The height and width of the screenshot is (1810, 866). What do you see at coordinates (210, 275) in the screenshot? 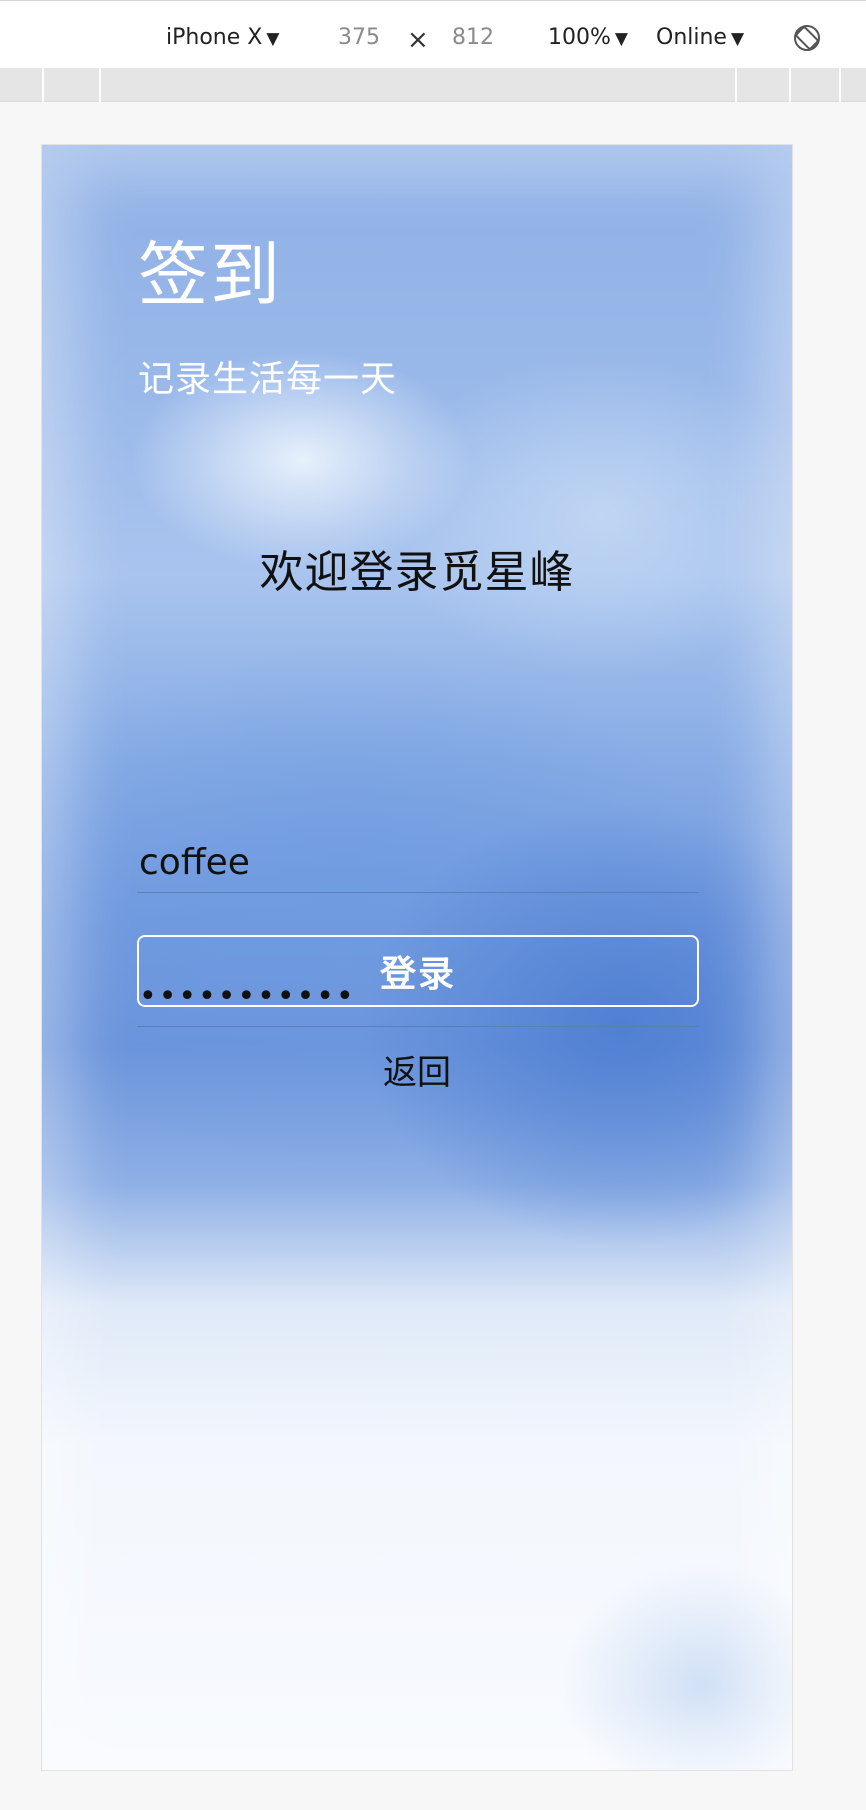
I see `page-title: 签到` at bounding box center [210, 275].